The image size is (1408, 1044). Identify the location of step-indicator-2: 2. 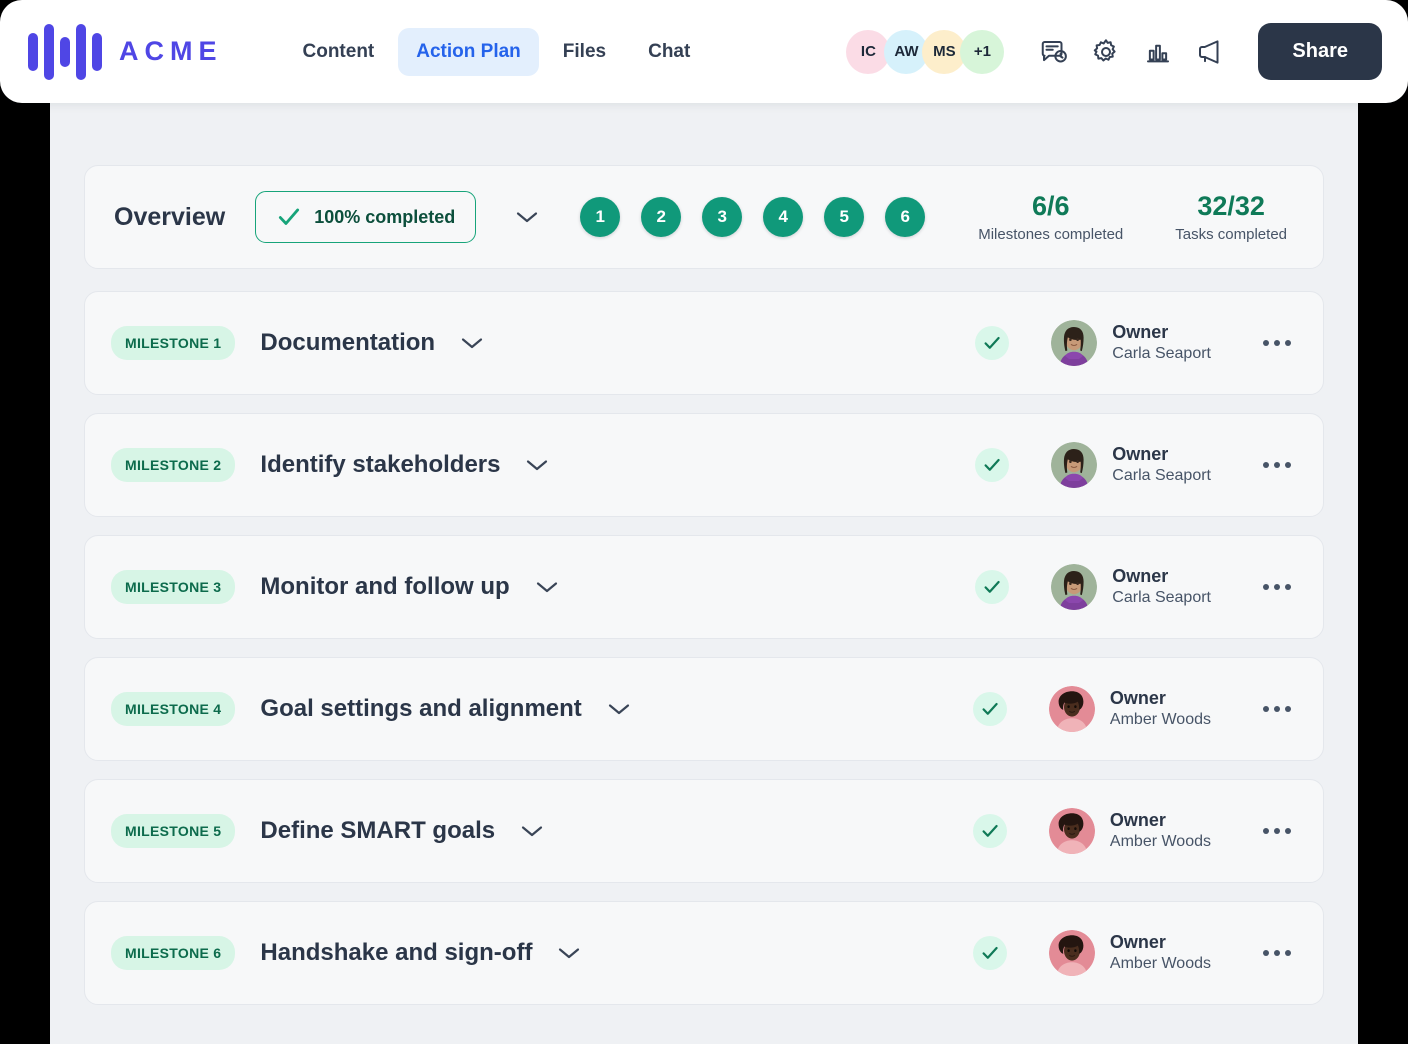
(661, 217).